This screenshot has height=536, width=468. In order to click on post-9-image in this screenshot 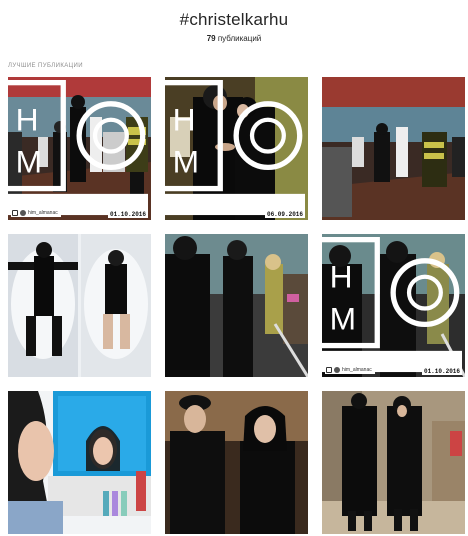, I will do `click(393, 462)`.